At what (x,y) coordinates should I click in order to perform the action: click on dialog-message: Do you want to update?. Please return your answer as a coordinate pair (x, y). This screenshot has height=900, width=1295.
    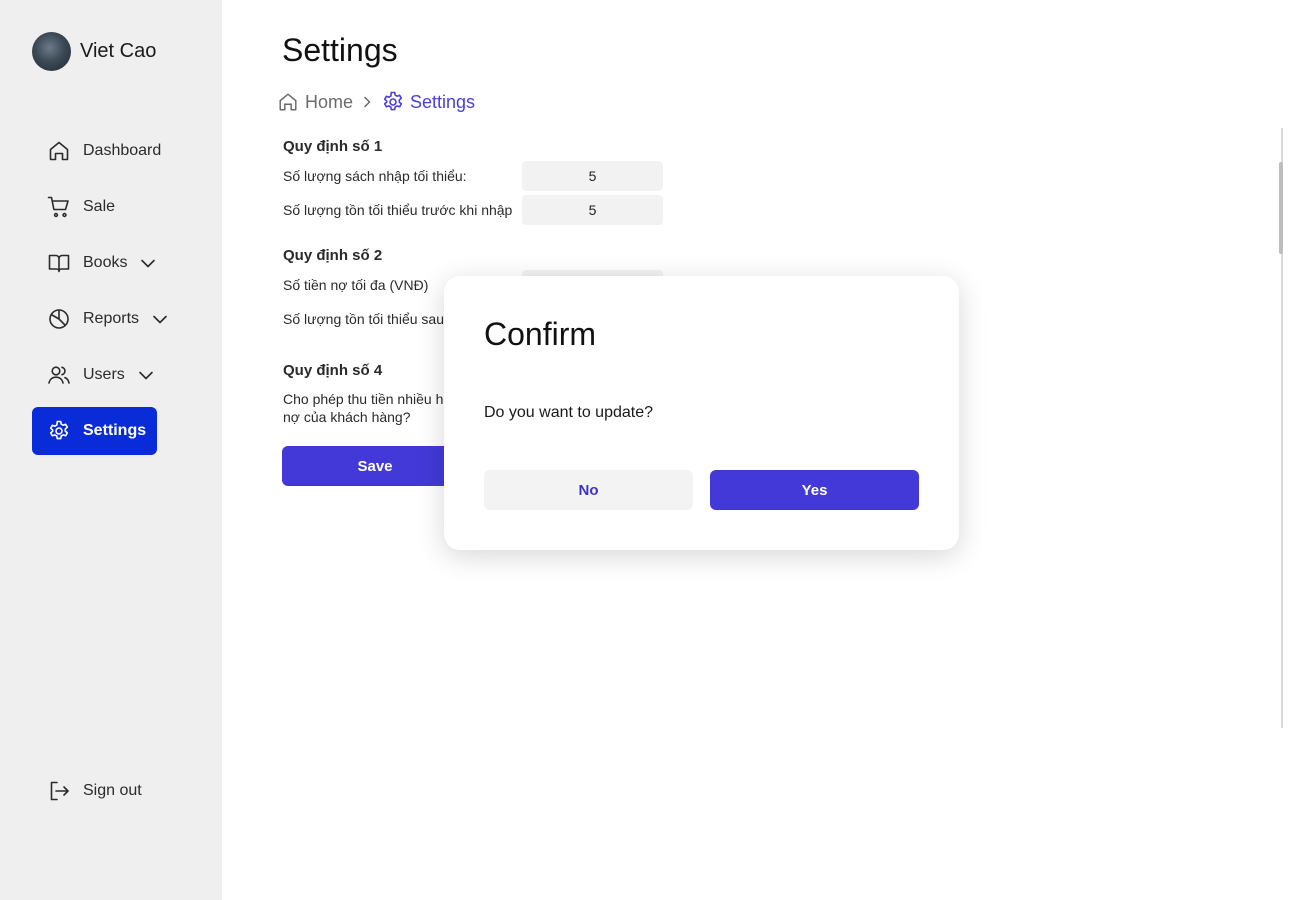
    Looking at the image, I should click on (569, 412).